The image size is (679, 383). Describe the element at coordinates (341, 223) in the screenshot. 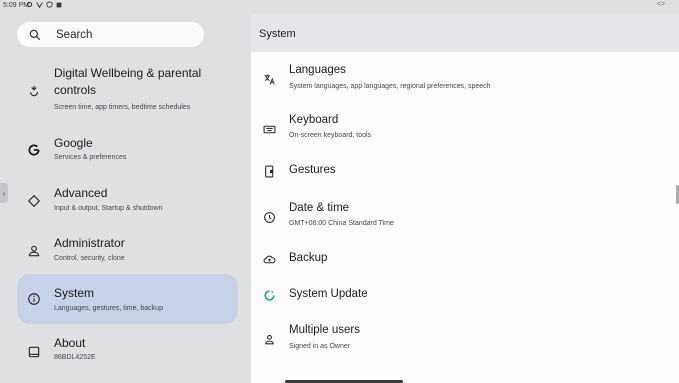

I see `setting-subtitle: GMT+08:00 China Standard Time` at that location.